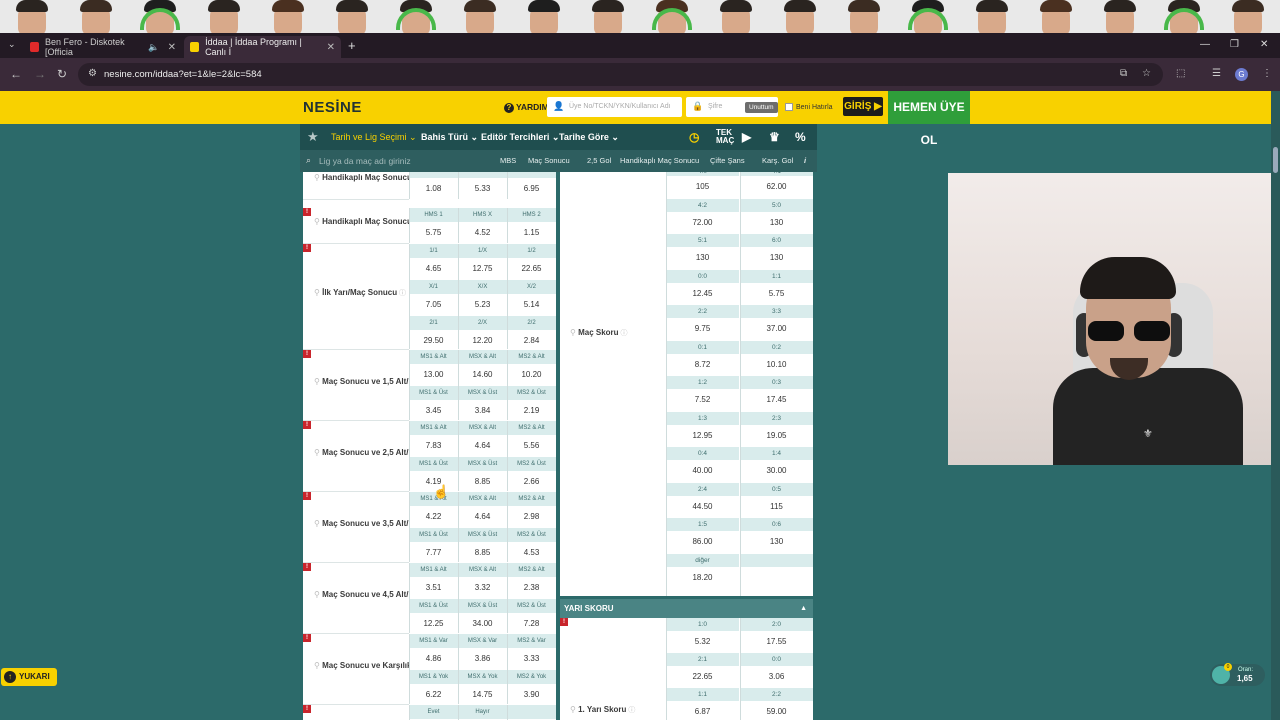 The image size is (1280, 720). What do you see at coordinates (531, 305) in the screenshot?
I see `odds-button: 5.14` at bounding box center [531, 305].